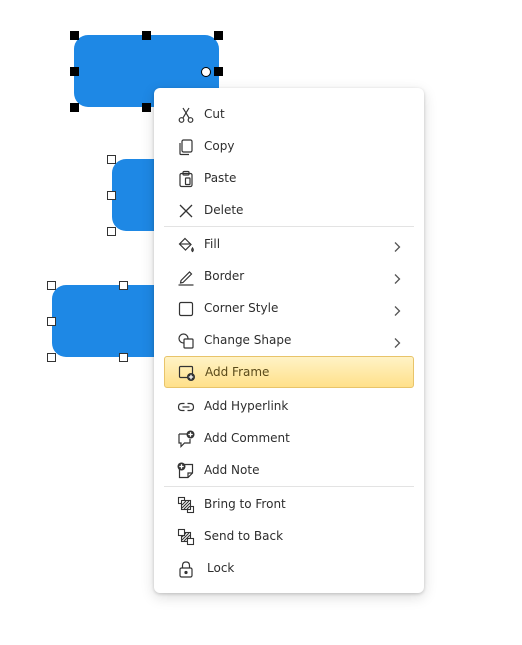 This screenshot has height=645, width=522. What do you see at coordinates (221, 568) in the screenshot?
I see `menu-item-label: Lock` at bounding box center [221, 568].